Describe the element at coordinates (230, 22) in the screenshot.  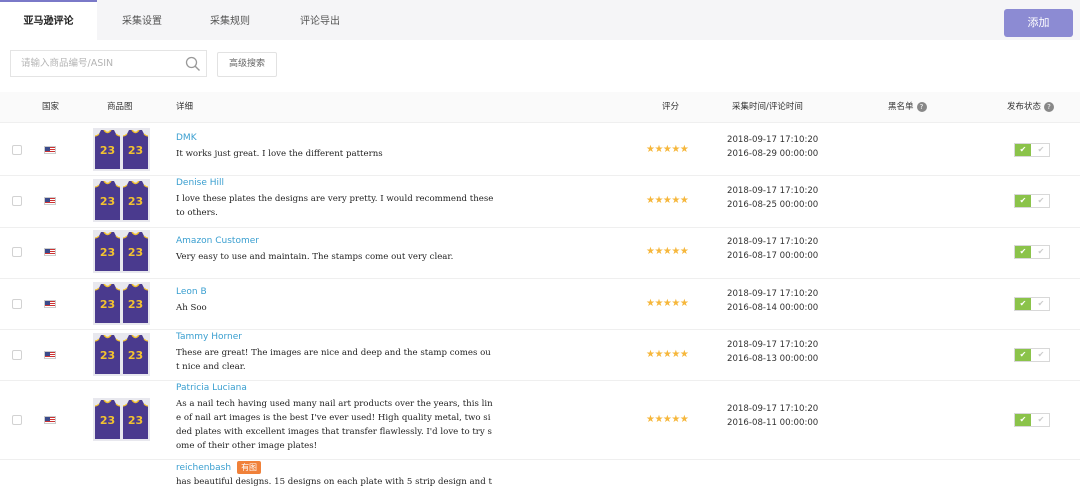
I see `tab-collect-rules: 采集规则` at that location.